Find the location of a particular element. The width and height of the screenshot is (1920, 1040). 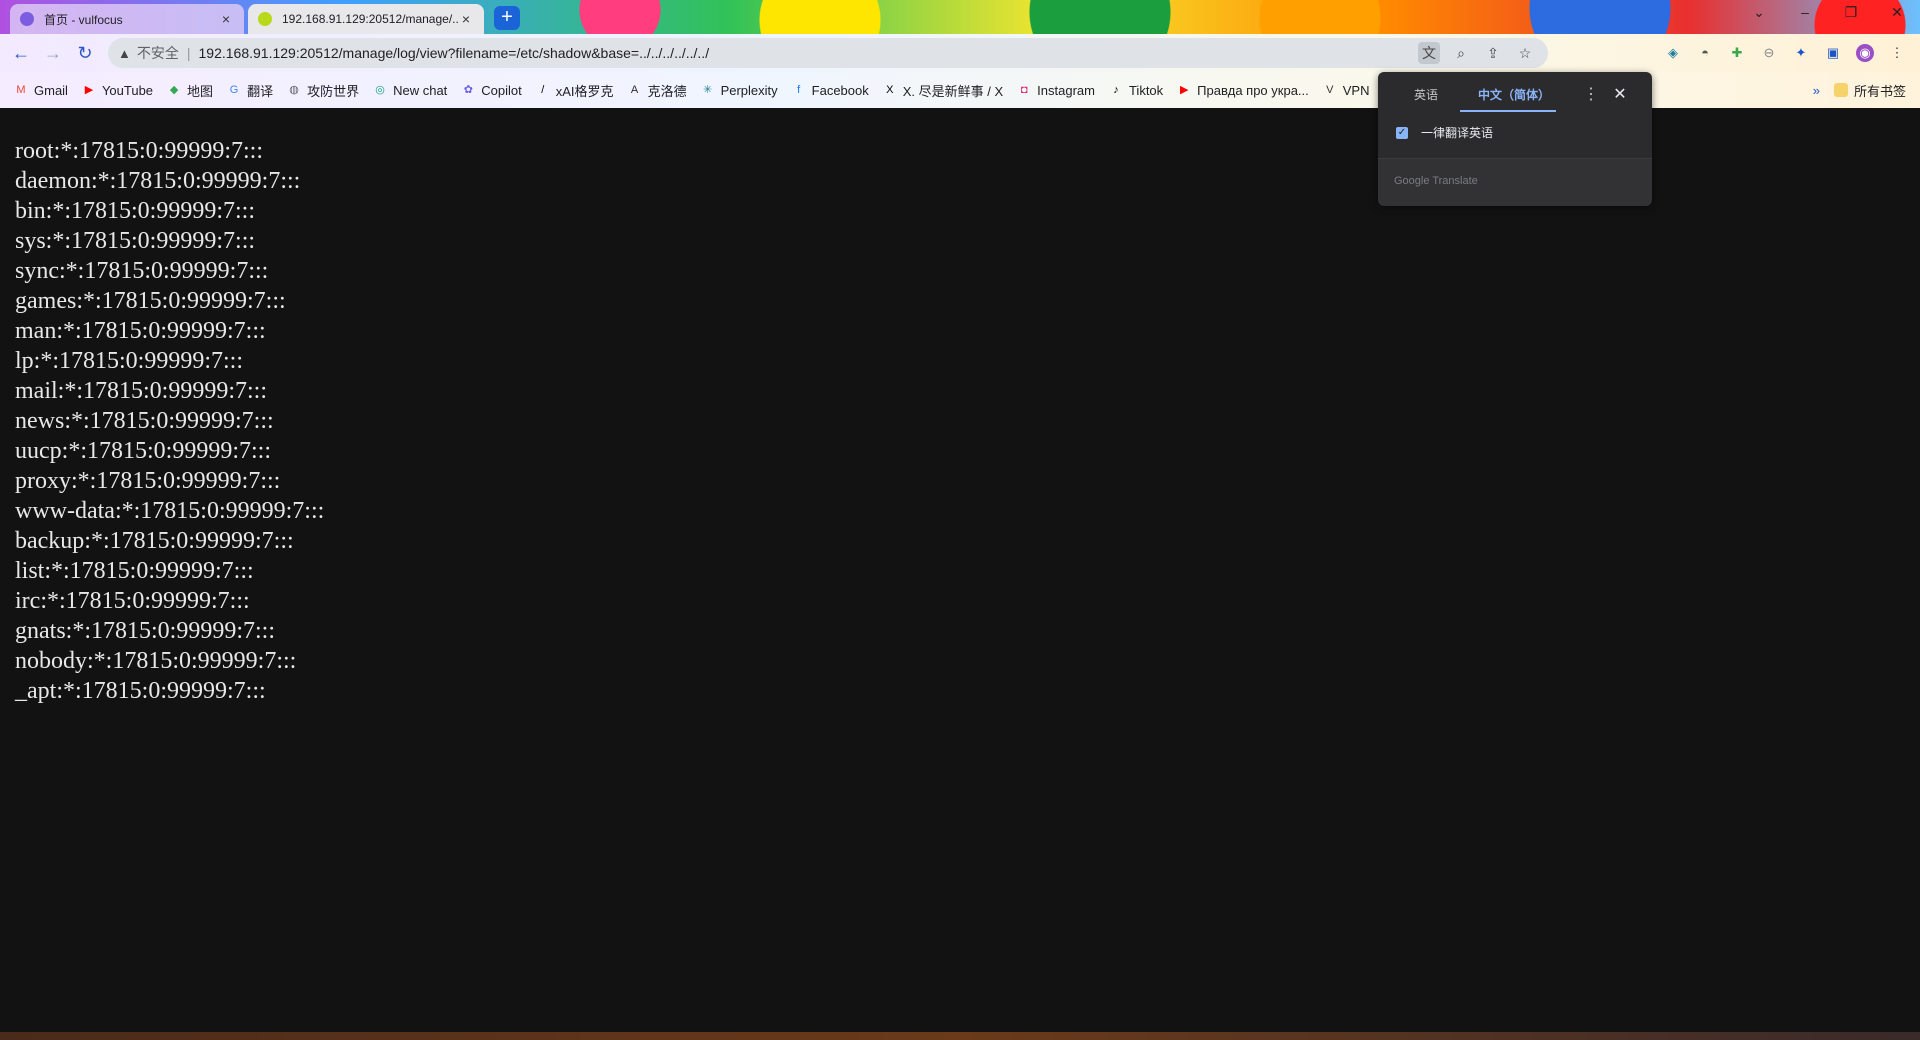

tab-log-view: 192.168.91.129:20512/manage/... × is located at coordinates (366, 19).